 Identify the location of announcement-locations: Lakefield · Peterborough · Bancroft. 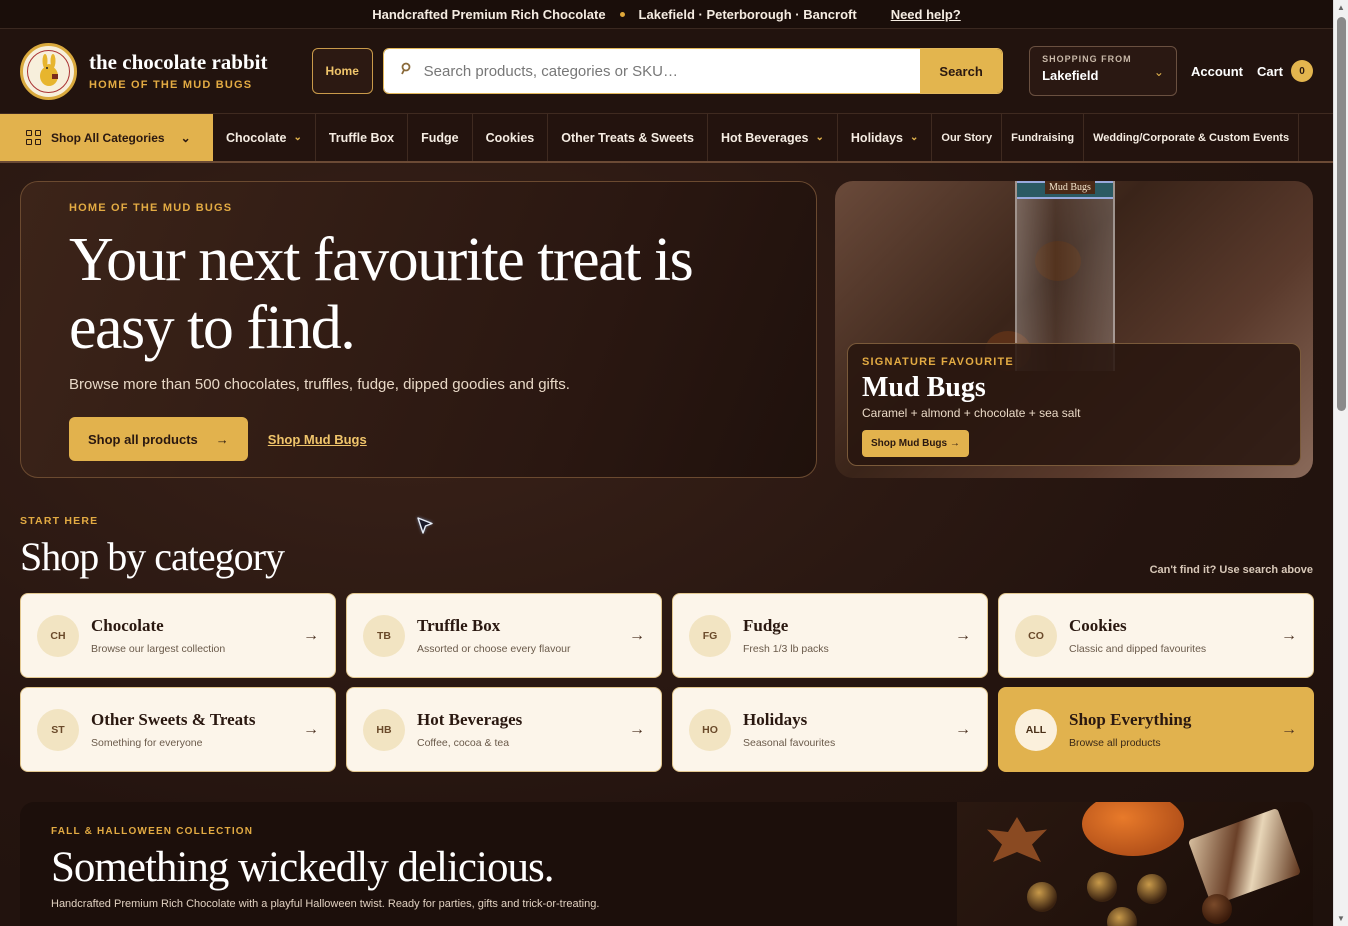
(747, 14).